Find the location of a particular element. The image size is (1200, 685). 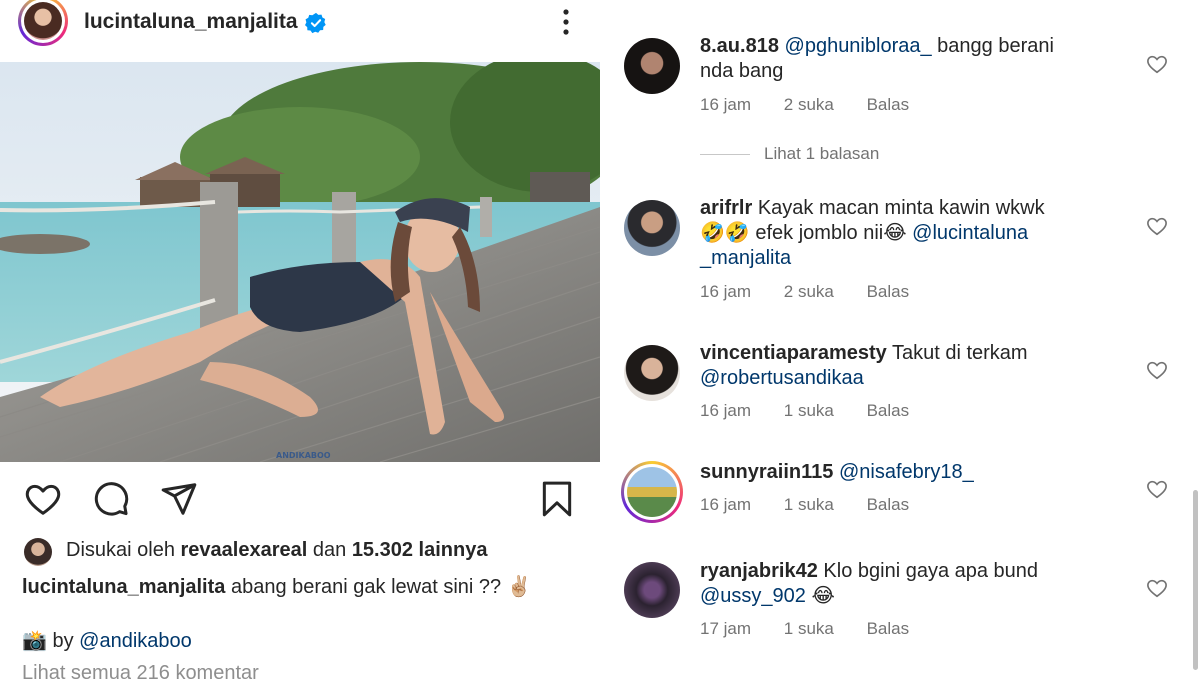

share-icon is located at coordinates (179, 499).